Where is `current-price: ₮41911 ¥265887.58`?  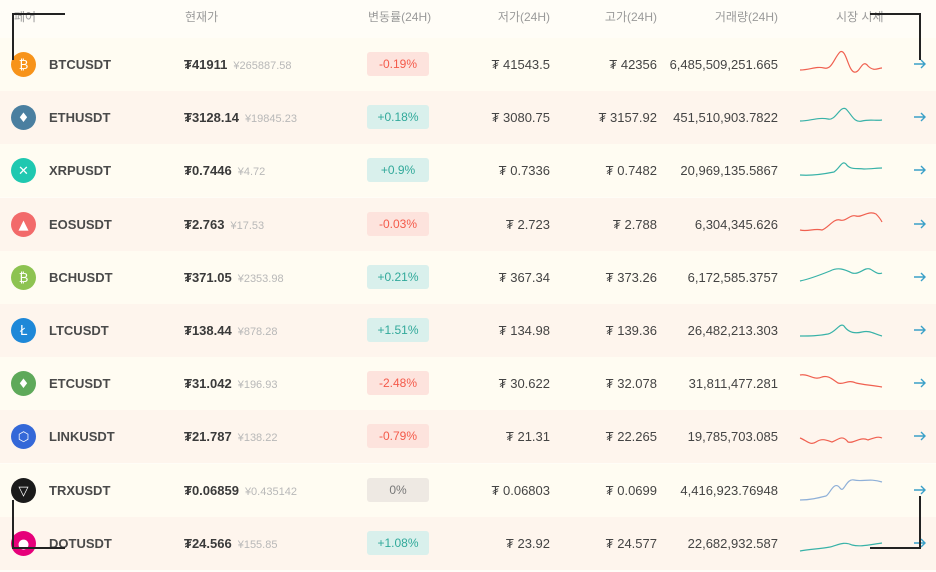
current-price: ₮41911 ¥265887.58 is located at coordinates (238, 64).